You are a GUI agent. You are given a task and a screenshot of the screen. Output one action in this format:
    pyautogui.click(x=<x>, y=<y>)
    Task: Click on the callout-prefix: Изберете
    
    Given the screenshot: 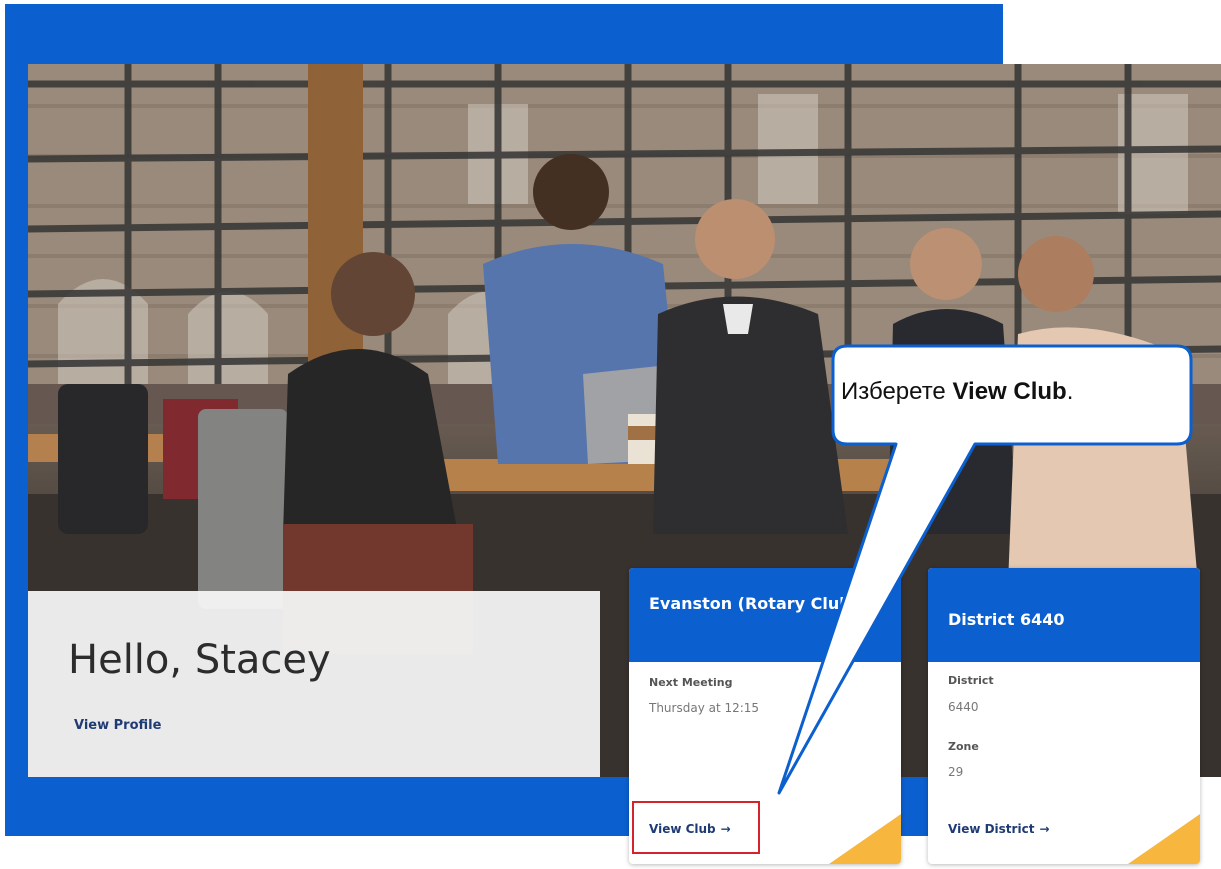 What is the action you would take?
    pyautogui.click(x=897, y=391)
    